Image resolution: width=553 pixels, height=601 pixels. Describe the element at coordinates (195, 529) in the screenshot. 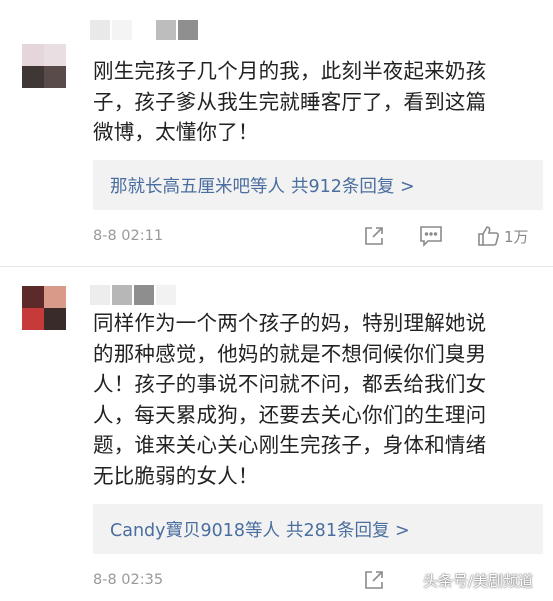

I see `reply-users: Candy寶贝9018等人` at that location.